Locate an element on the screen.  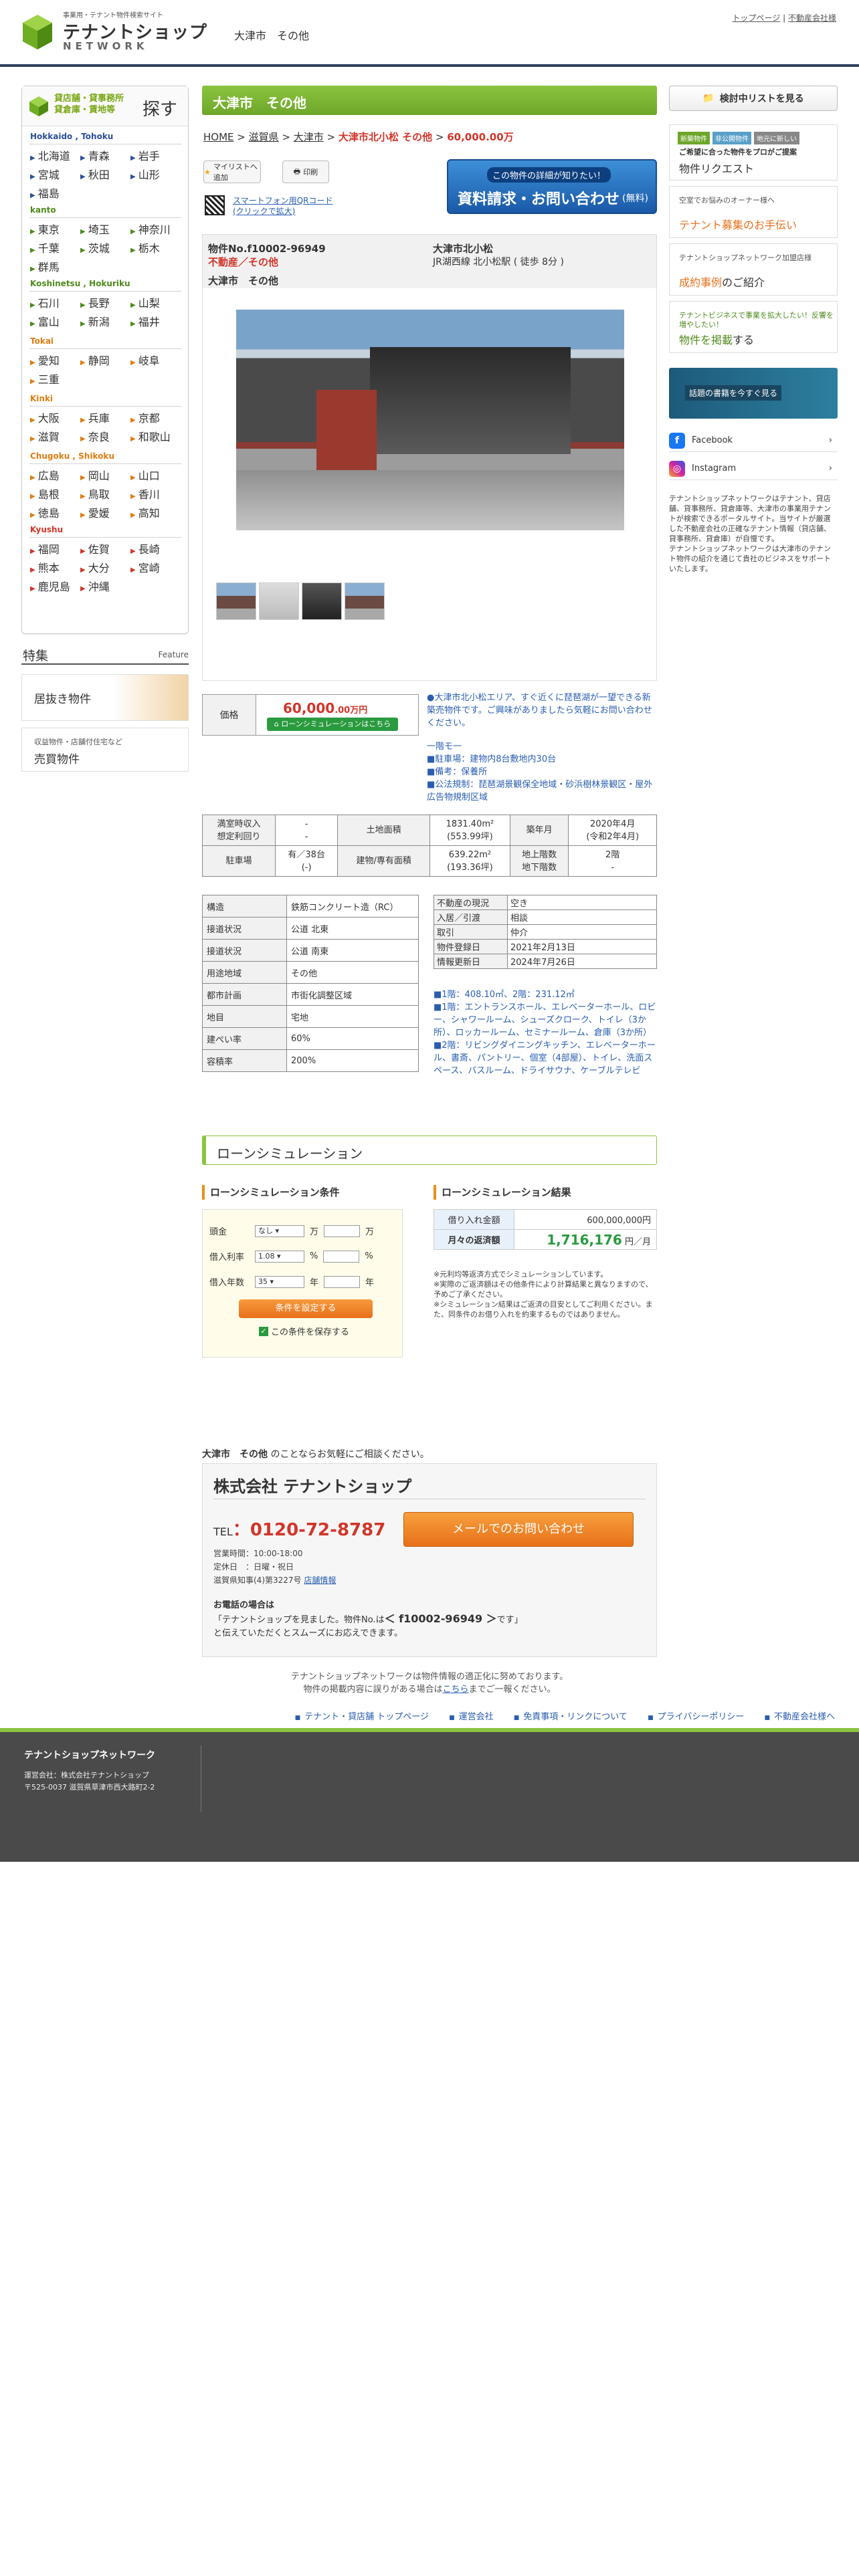
pref-link: 群馬 is located at coordinates (55, 266).